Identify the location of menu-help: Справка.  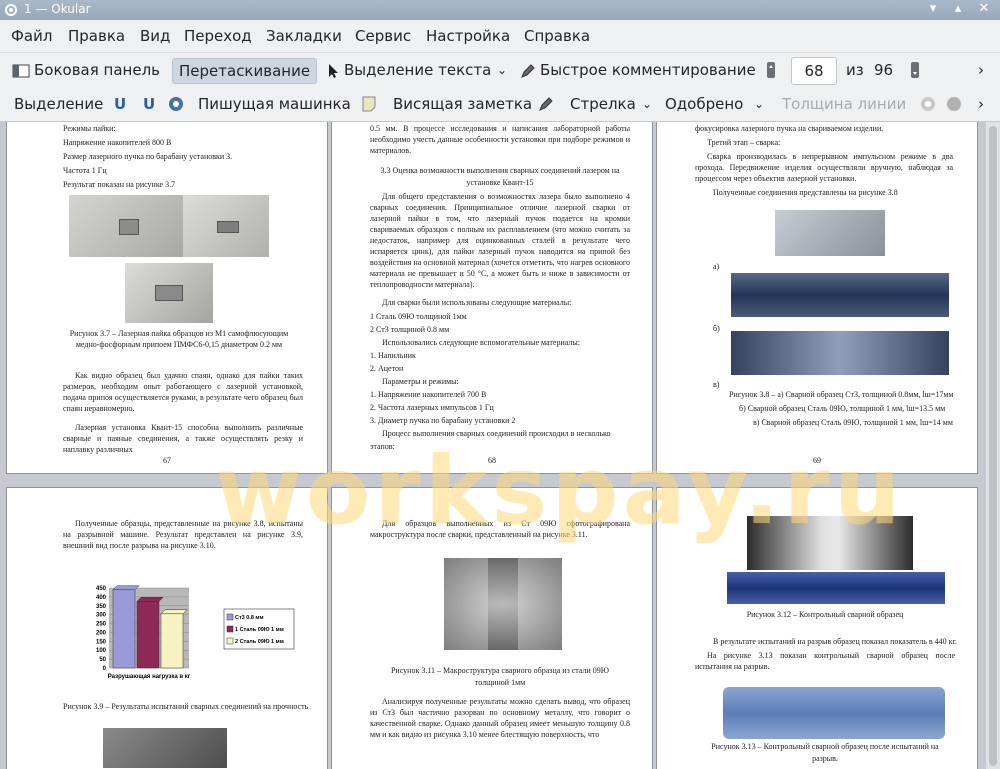
(557, 36).